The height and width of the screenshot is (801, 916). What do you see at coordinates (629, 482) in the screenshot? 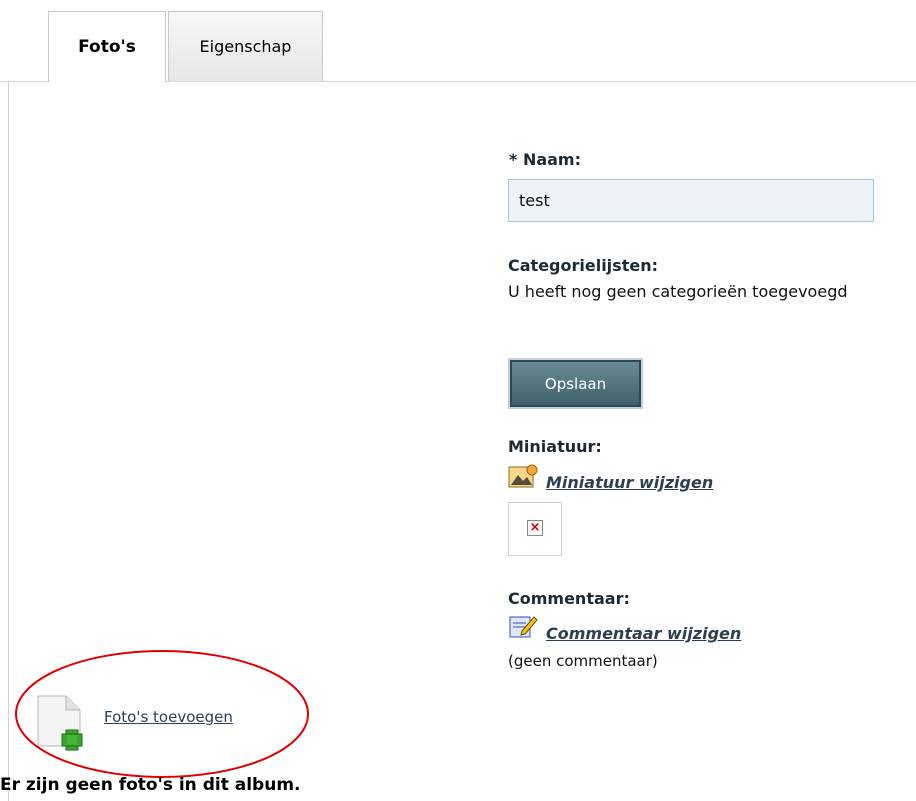
I see `change-thumbnail-link: Miniatuur wijzigen` at bounding box center [629, 482].